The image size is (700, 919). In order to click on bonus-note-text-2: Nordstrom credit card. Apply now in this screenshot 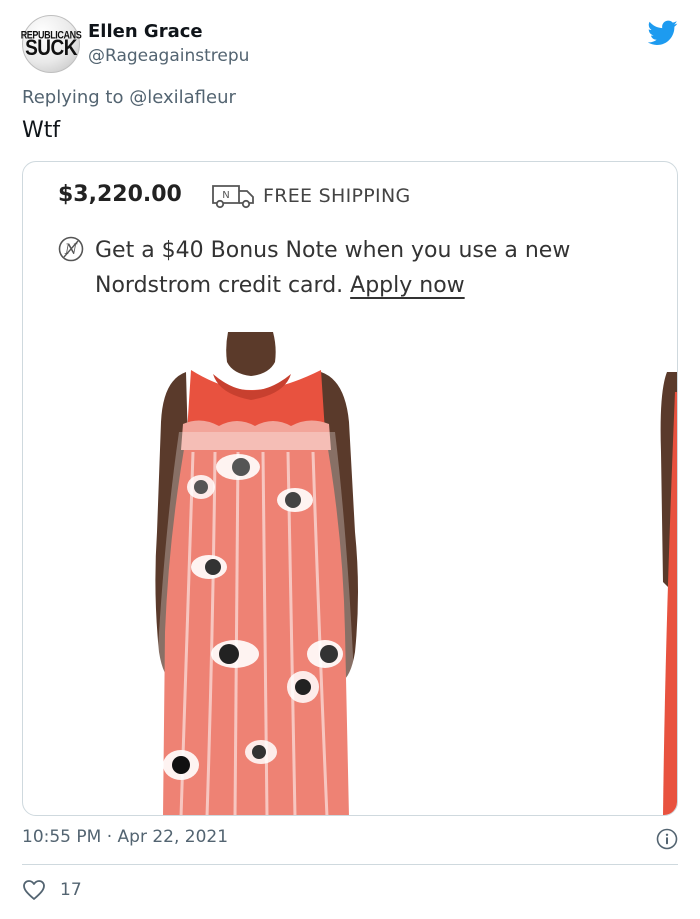, I will do `click(280, 285)`.